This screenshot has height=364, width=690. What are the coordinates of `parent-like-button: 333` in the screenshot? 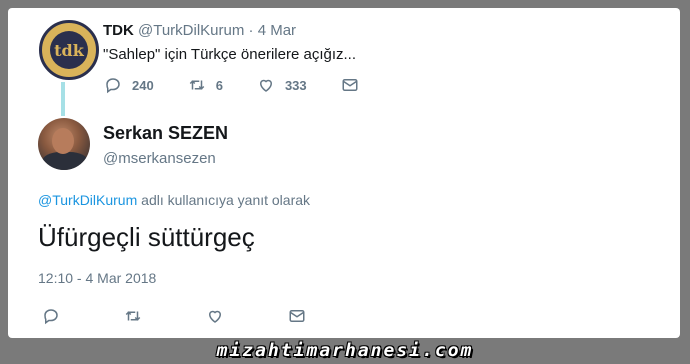 It's located at (282, 85).